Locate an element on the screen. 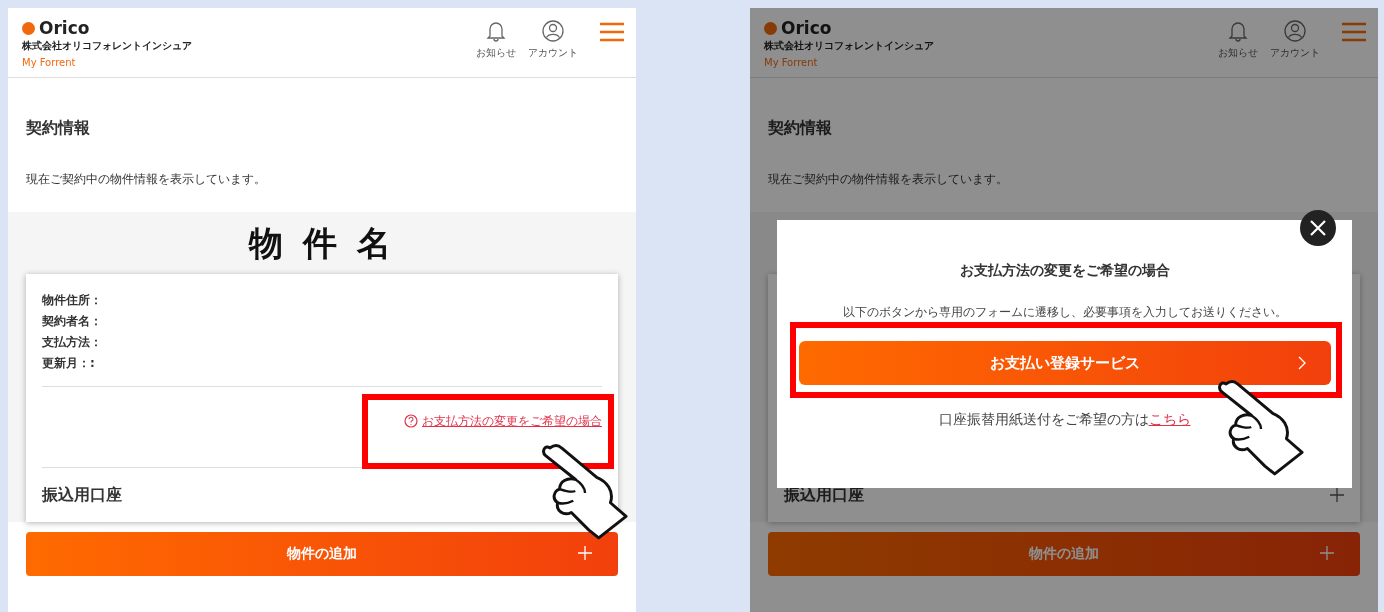 This screenshot has width=1384, height=612. payment-change-link: お支払方法の変更をご希望の場合 is located at coordinates (512, 421).